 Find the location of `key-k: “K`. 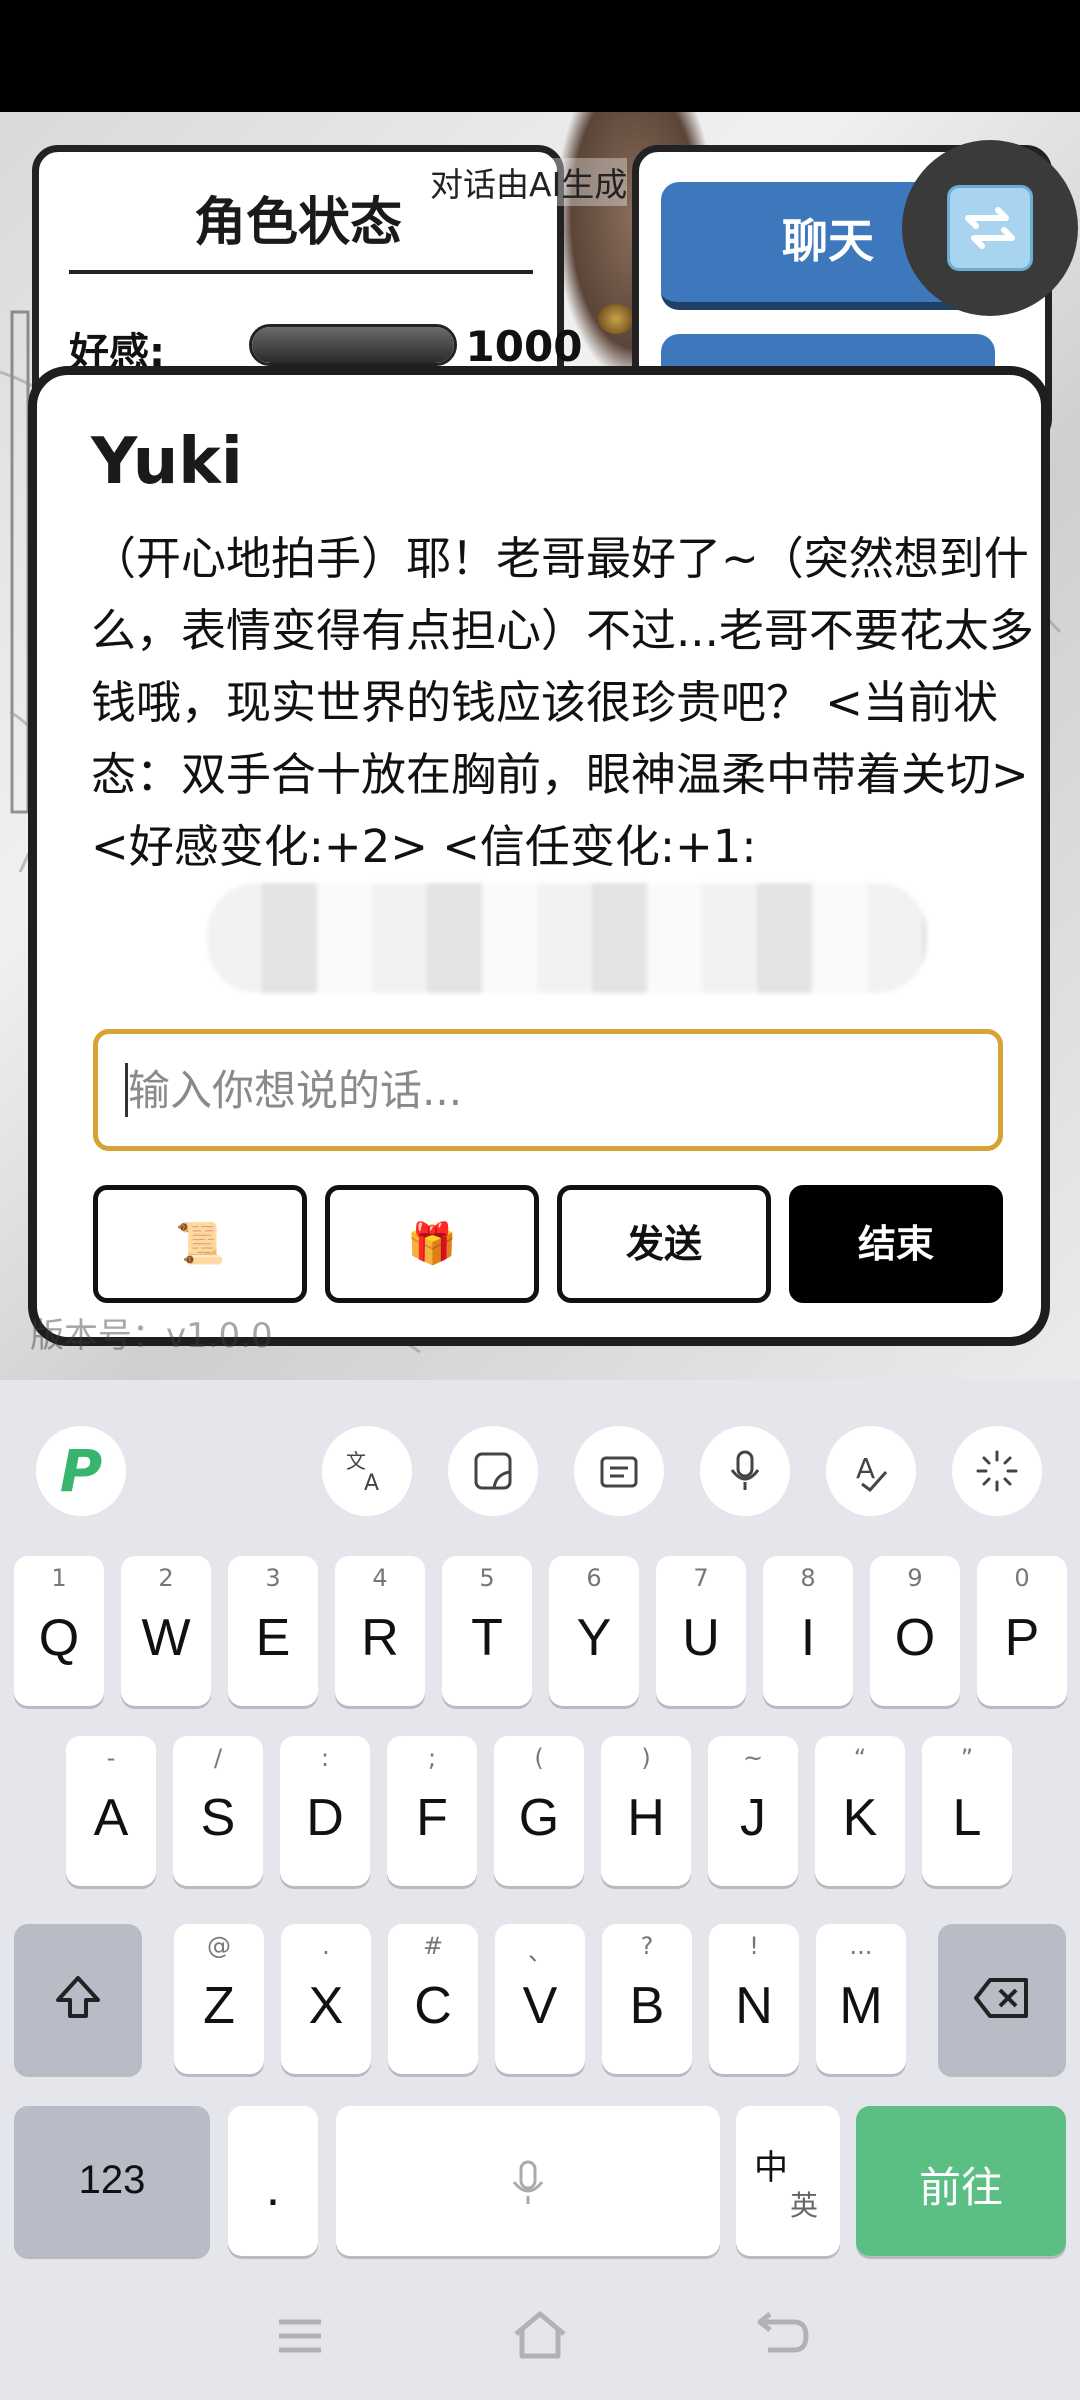

key-k: “K is located at coordinates (860, 1811).